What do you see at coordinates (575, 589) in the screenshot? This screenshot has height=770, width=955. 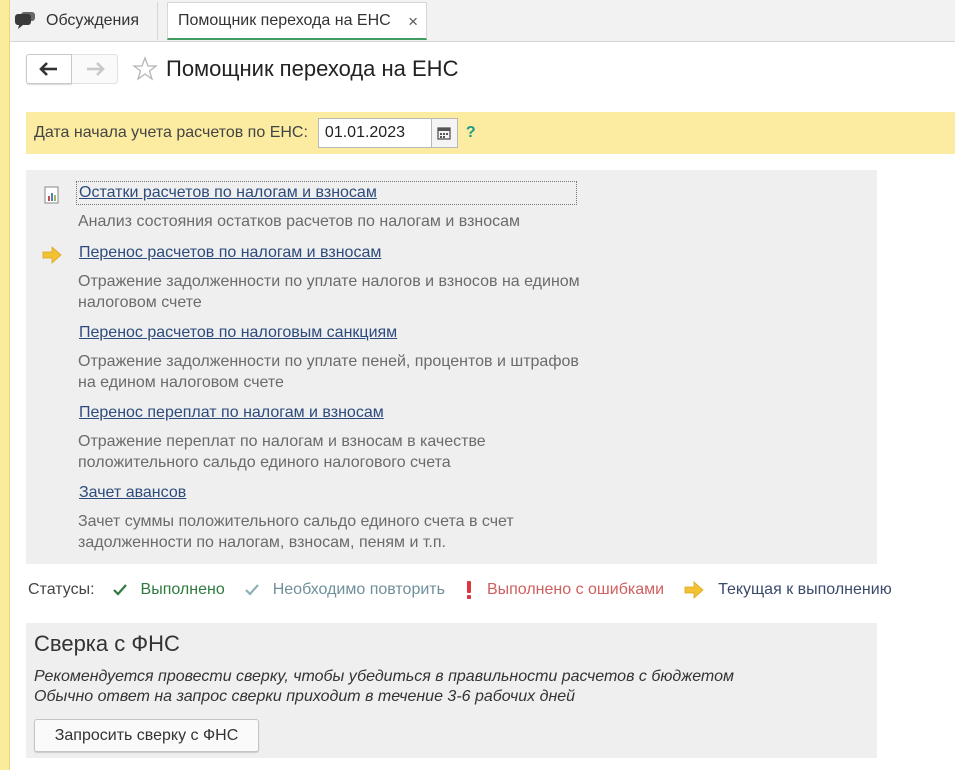 I see `status-error-label: Выполнено с ошибками` at bounding box center [575, 589].